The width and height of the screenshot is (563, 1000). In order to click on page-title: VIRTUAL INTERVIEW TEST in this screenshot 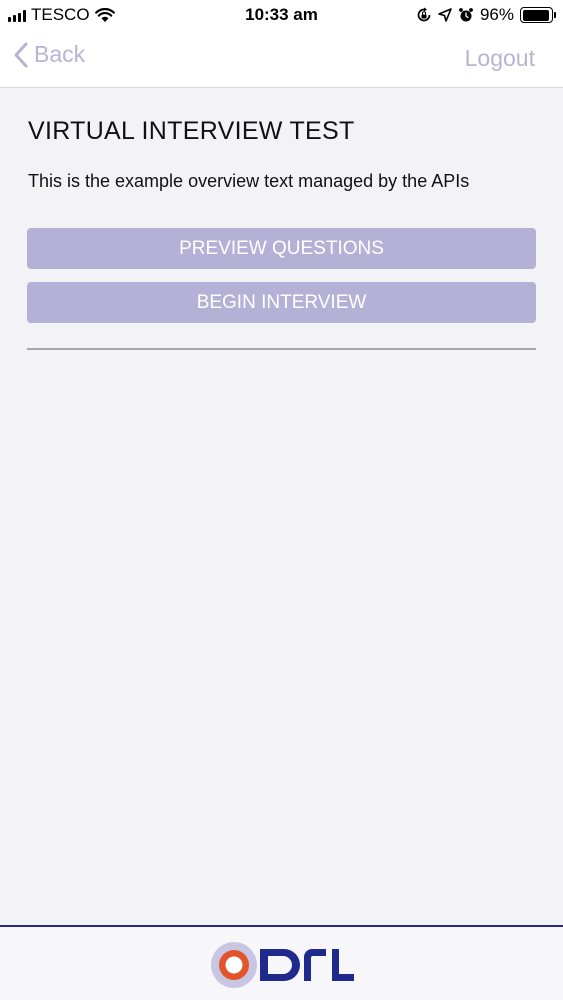, I will do `click(191, 131)`.